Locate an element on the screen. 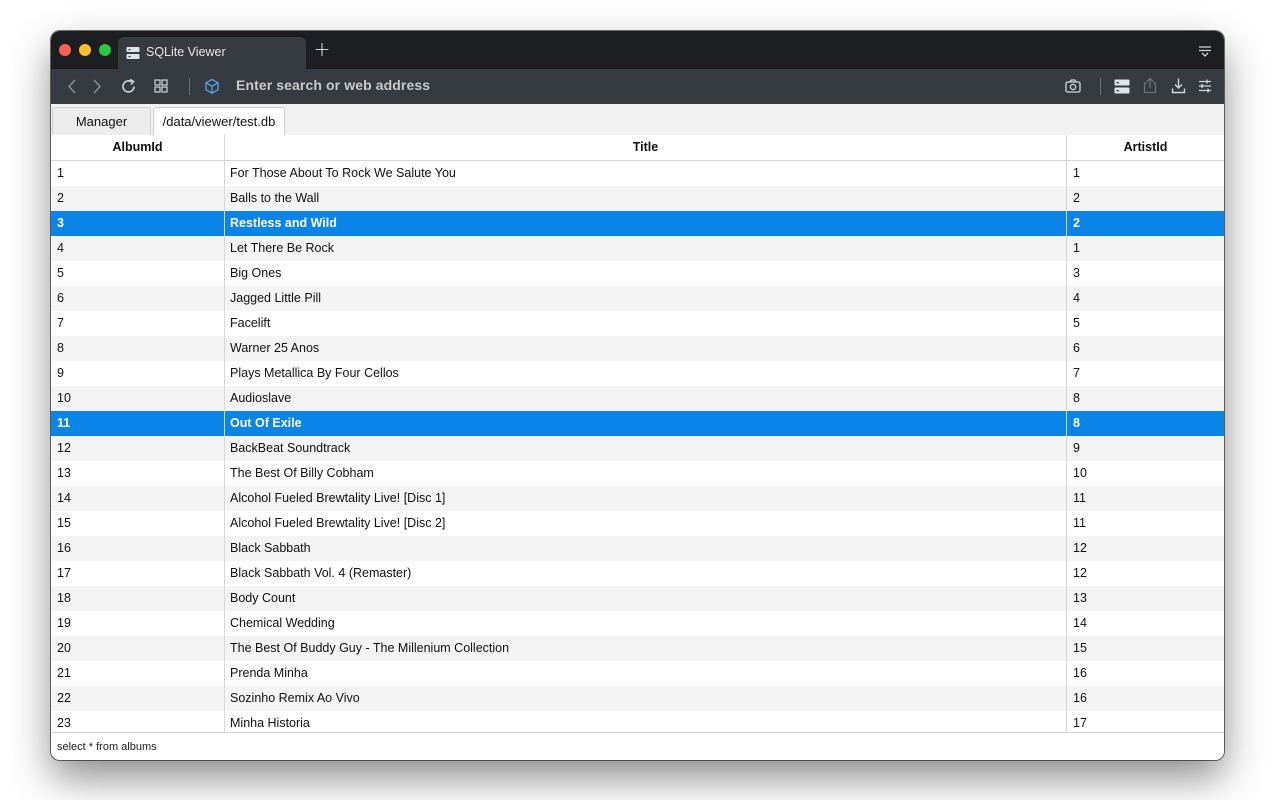  table-row: 7 Facelift 5 is located at coordinates (637, 323).